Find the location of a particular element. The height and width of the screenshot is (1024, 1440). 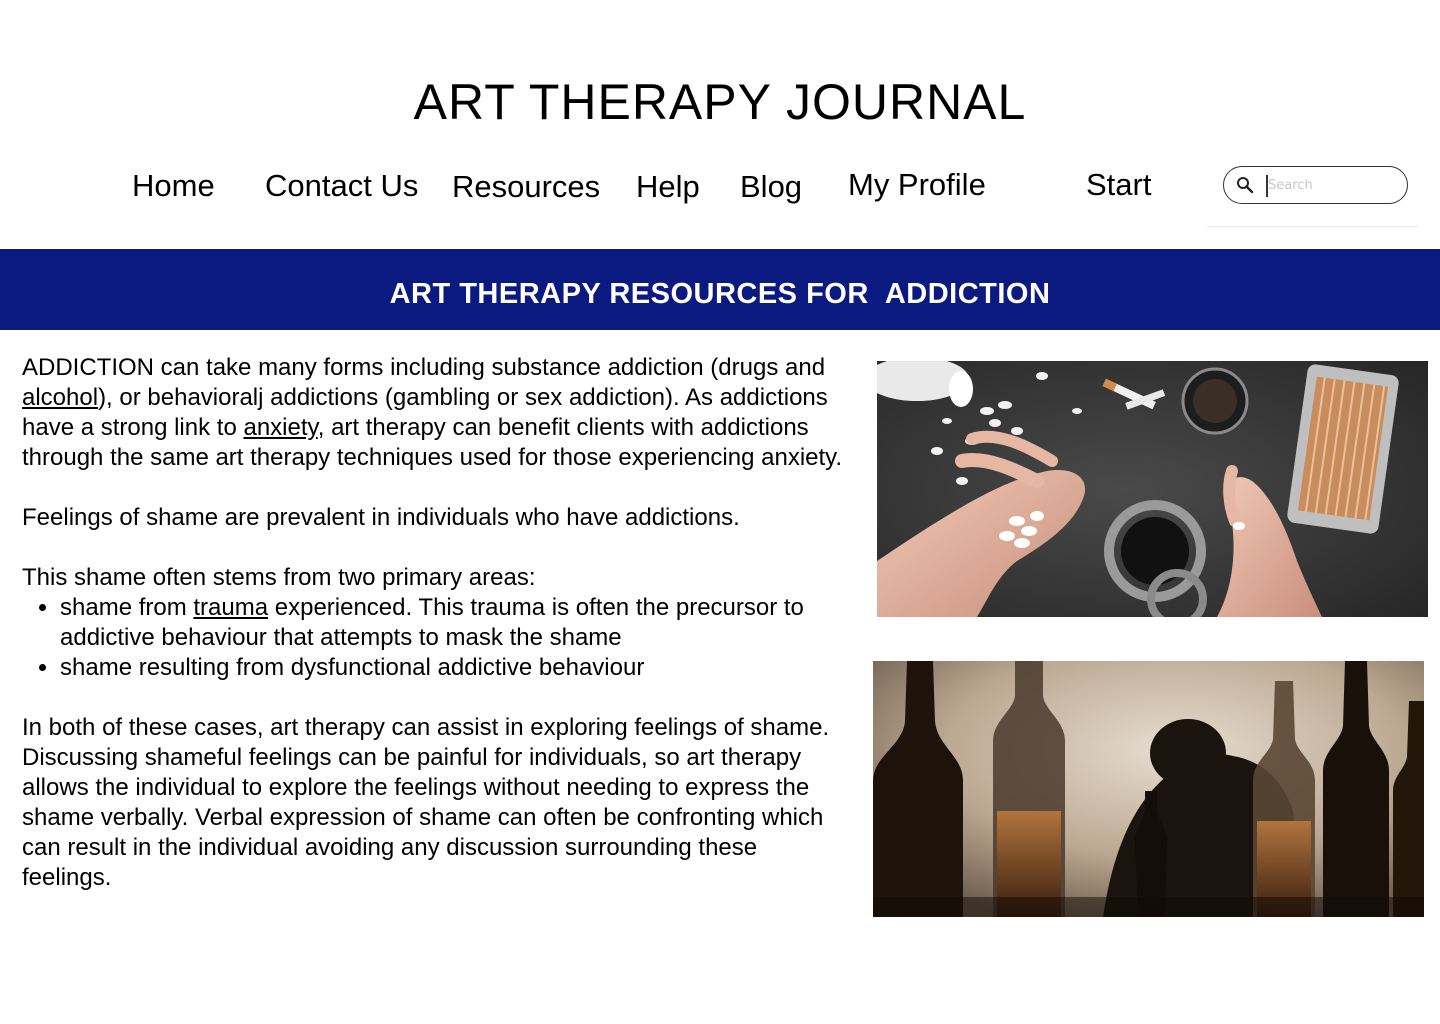

nav-home: Home is located at coordinates (173, 186).